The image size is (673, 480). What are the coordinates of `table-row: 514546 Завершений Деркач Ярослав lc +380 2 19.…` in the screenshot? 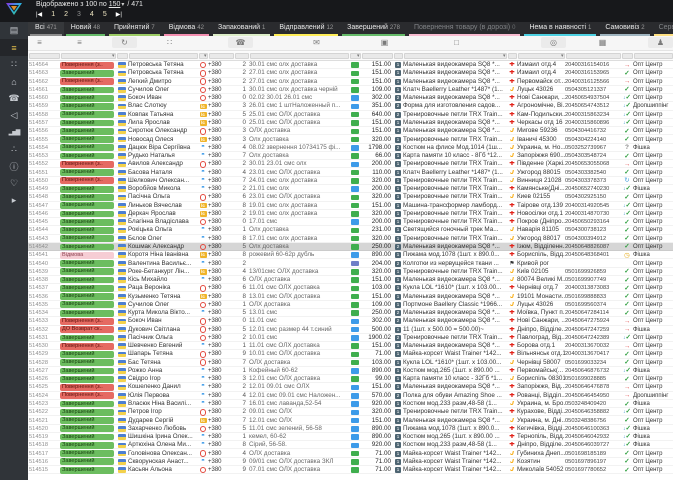 It's located at (350, 214).